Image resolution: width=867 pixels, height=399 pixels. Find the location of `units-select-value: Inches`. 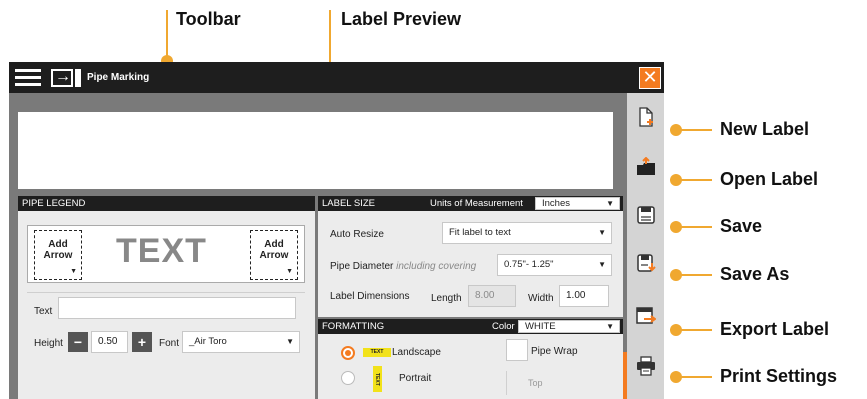

units-select-value: Inches is located at coordinates (556, 203).